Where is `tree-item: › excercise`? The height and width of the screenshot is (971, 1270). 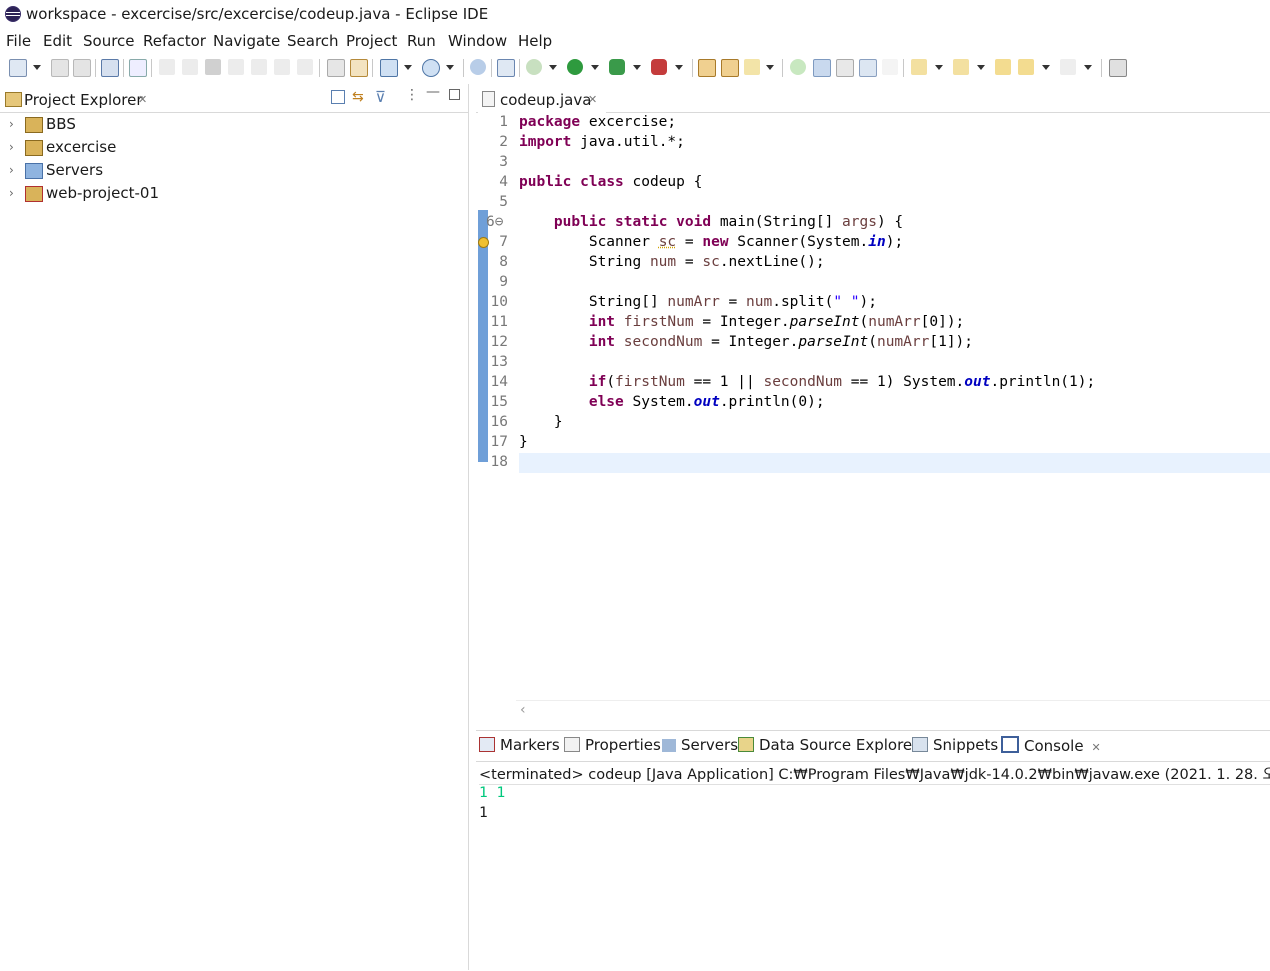 tree-item: › excercise is located at coordinates (230, 147).